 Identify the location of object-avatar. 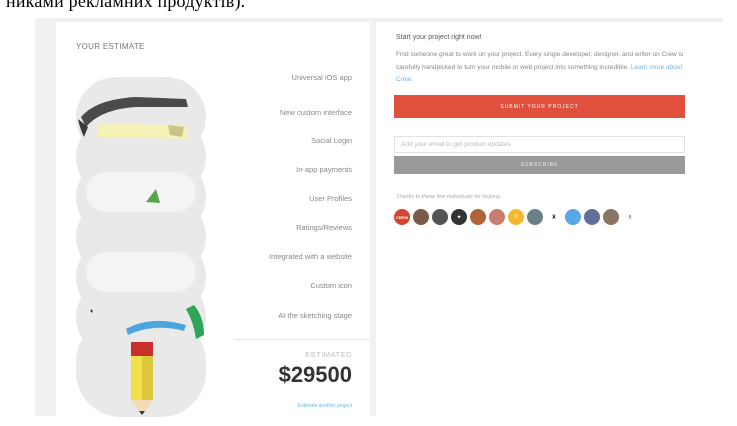
(535, 217).